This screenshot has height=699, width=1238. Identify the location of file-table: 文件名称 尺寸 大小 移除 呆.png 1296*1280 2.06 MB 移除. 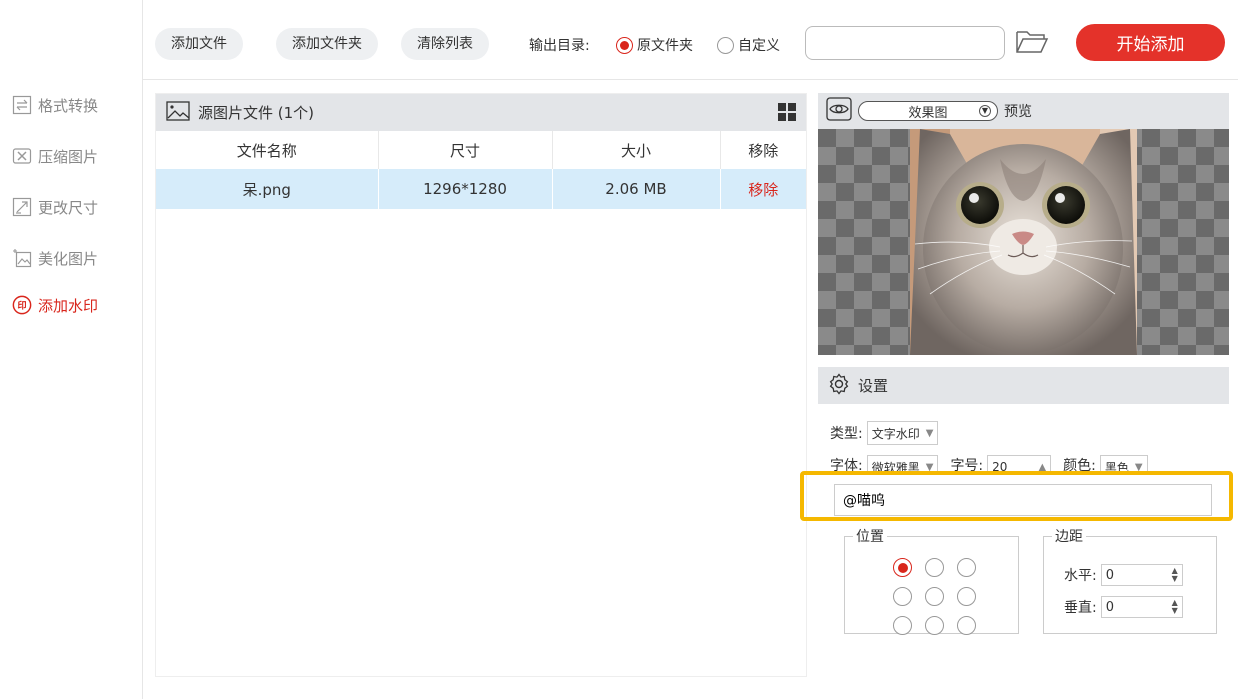
(481, 170).